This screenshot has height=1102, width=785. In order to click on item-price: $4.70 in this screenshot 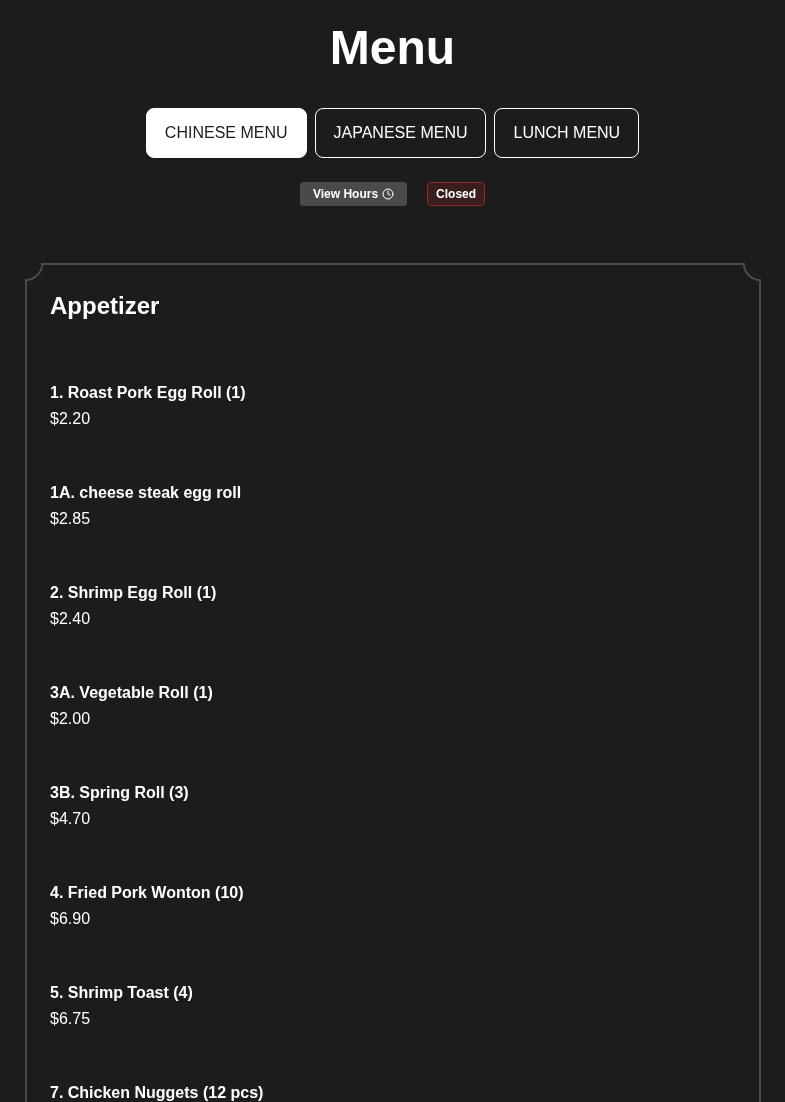, I will do `click(70, 819)`.